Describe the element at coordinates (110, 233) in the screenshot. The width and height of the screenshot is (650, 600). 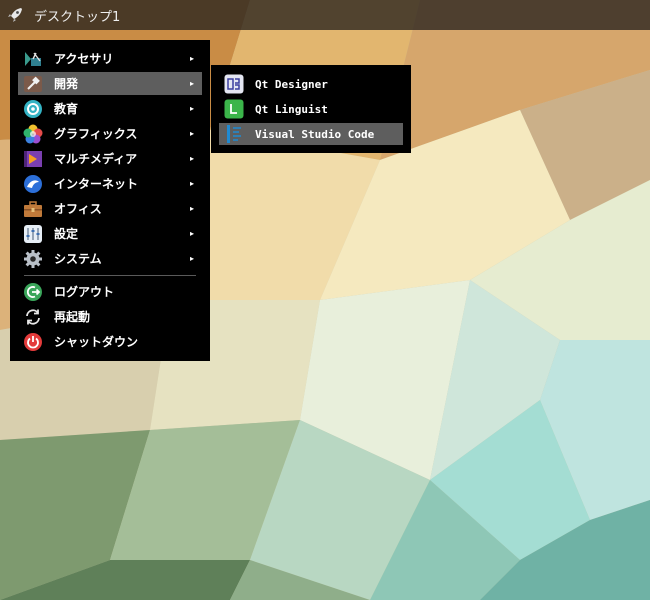
I see `menu-item-settings: 設定 ▸` at that location.